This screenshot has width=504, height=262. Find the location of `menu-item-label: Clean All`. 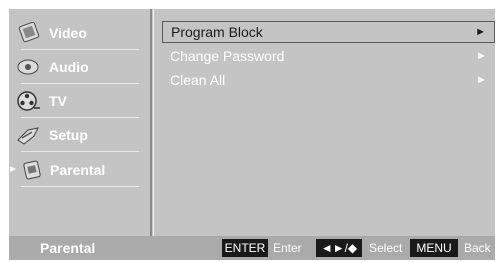

menu-item-label: Clean All is located at coordinates (198, 80).